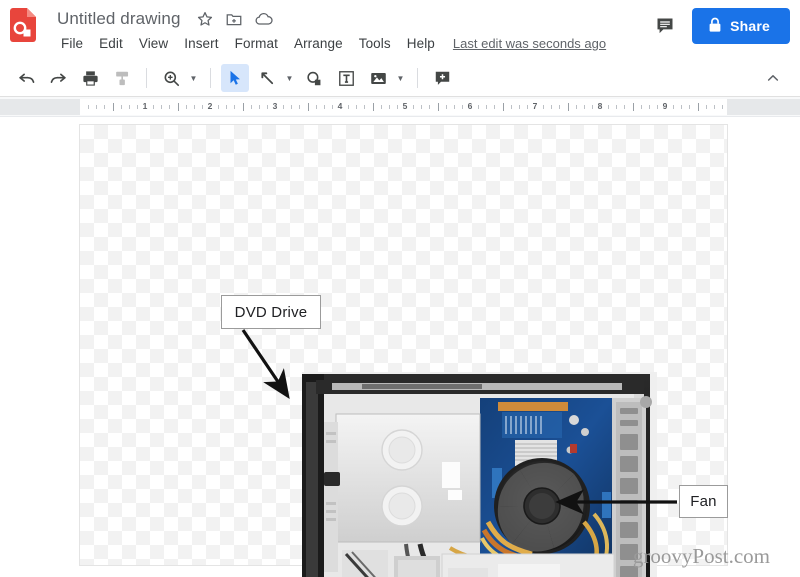  Describe the element at coordinates (58, 78) in the screenshot. I see `redo-icon` at that location.